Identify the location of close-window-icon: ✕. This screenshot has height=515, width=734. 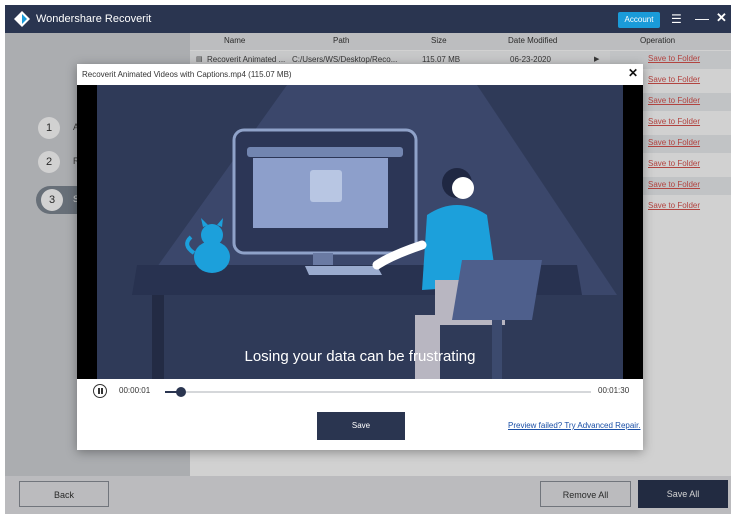
(721, 18).